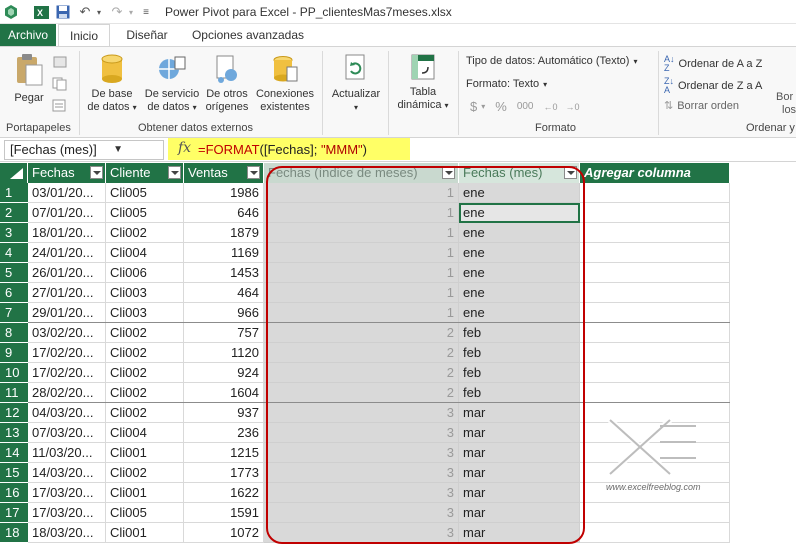 This screenshot has height=545, width=796. I want to click on format-dropdown: Formato: Texto ▾, so click(506, 84).